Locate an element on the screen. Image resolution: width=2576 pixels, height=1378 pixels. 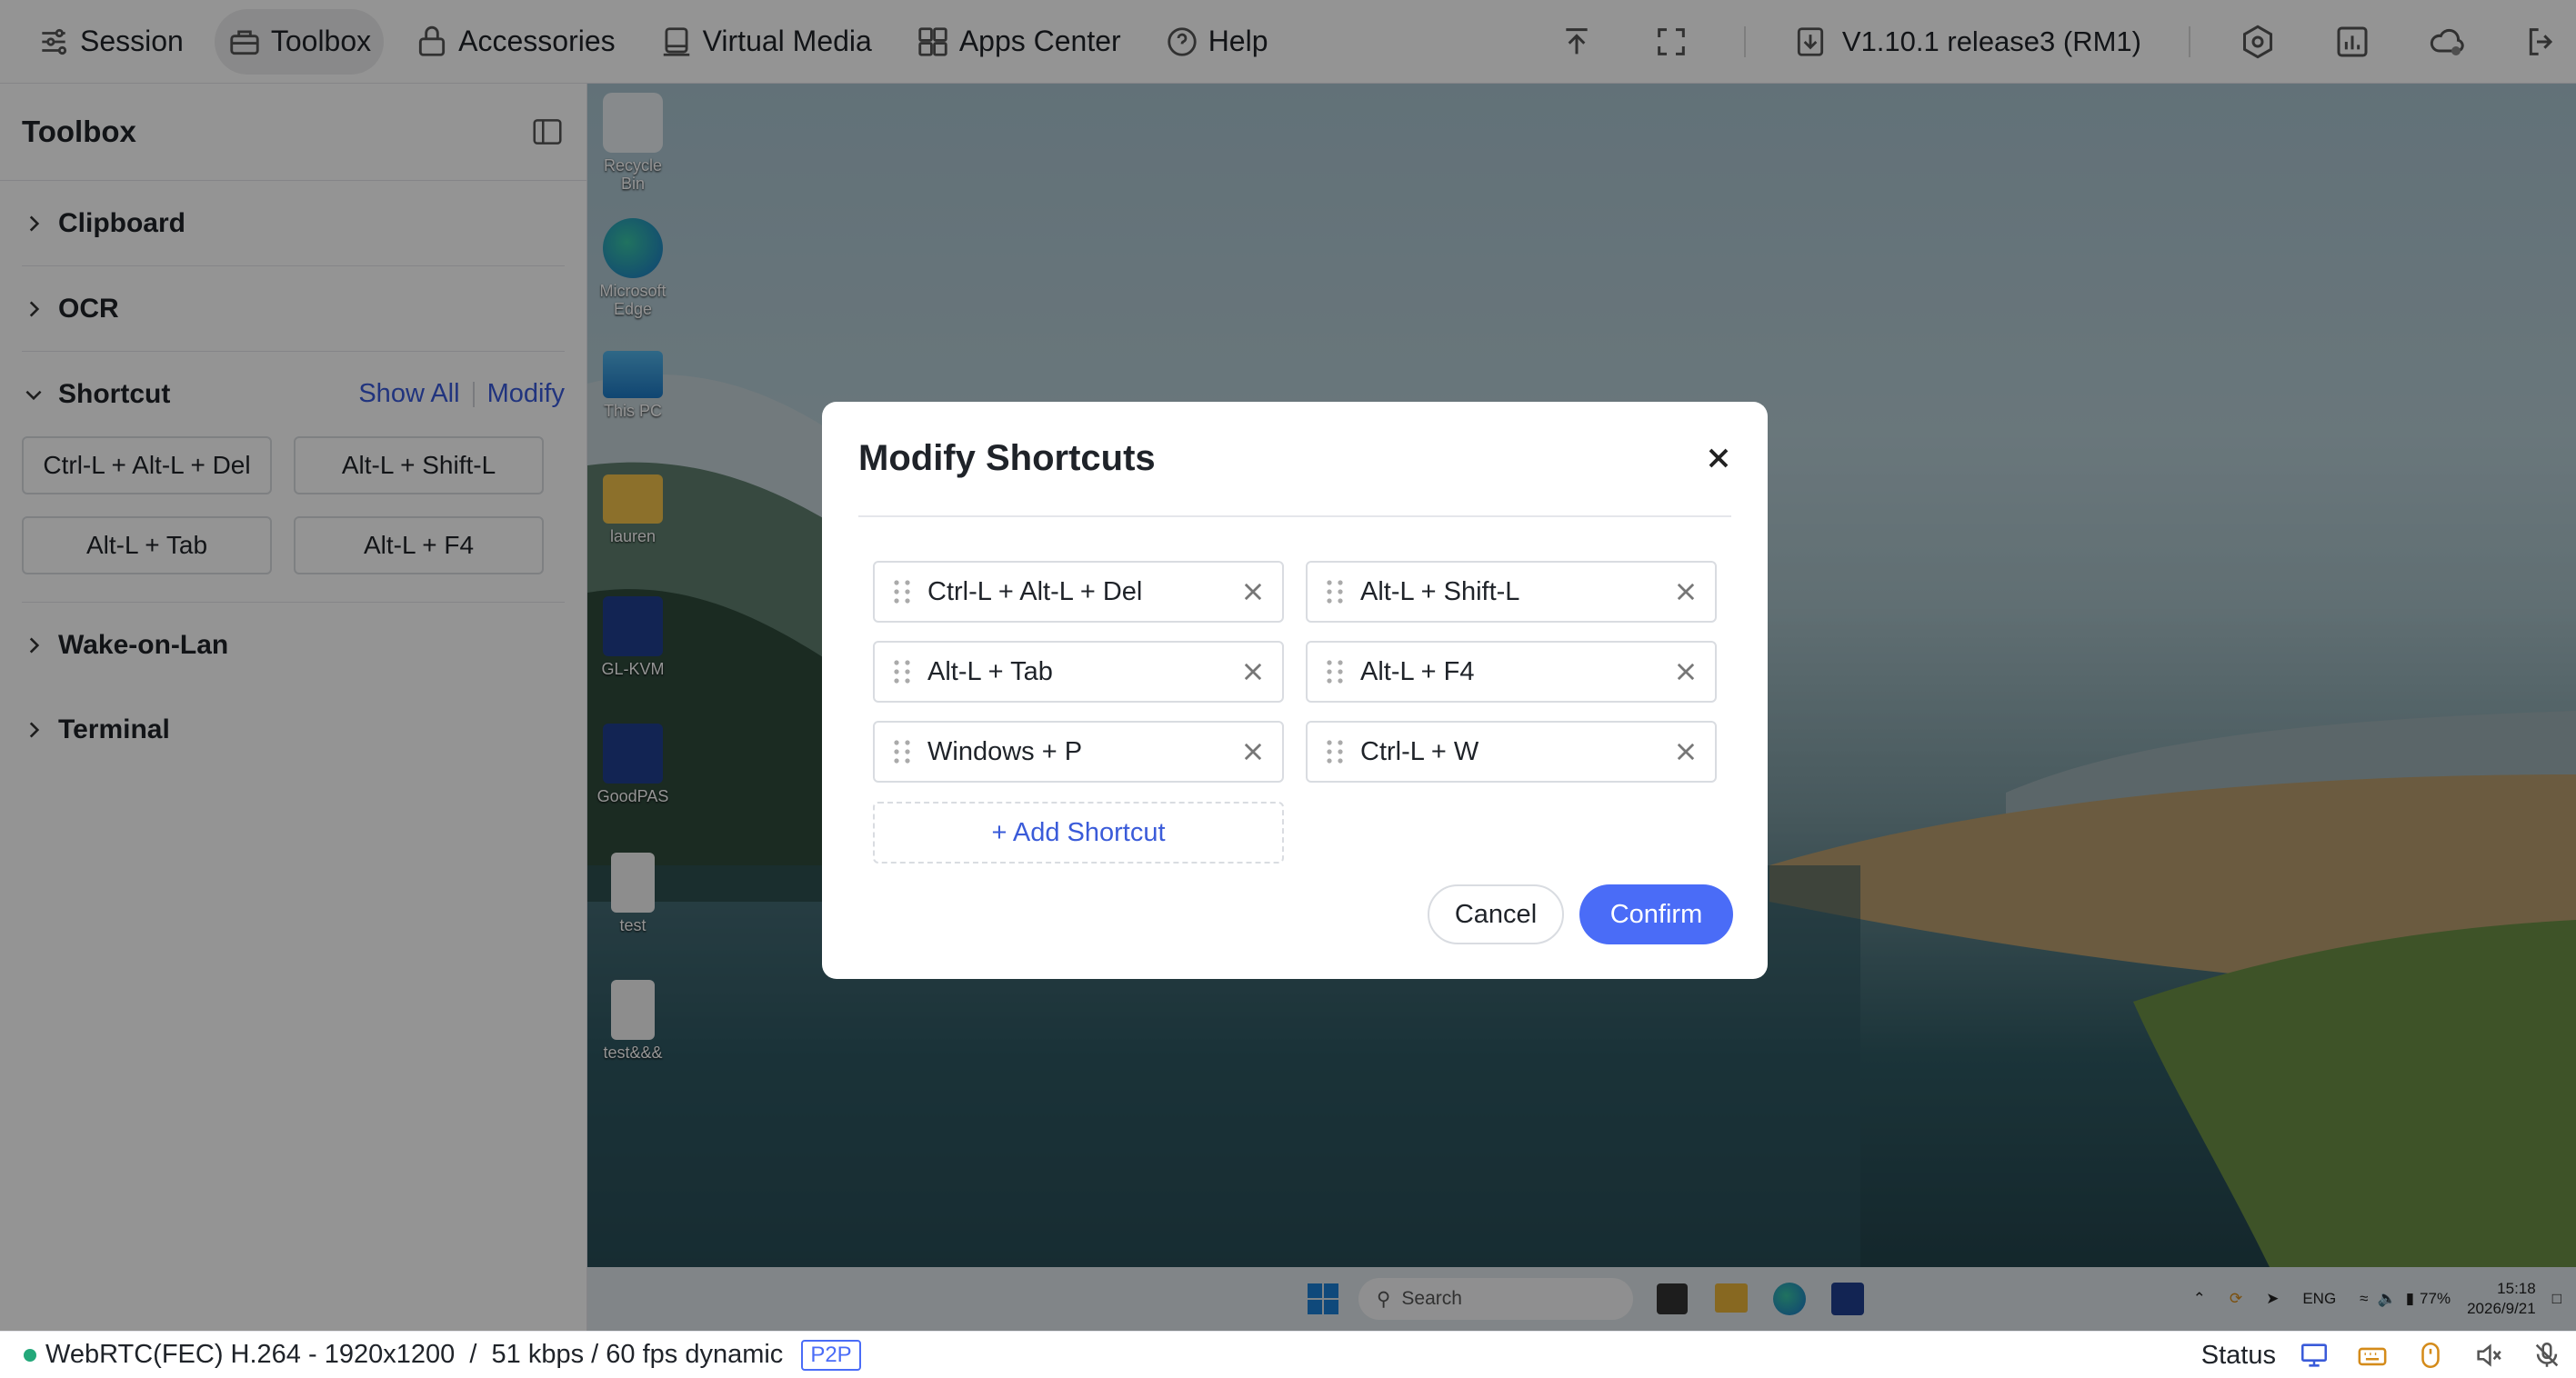
status-label: Status is located at coordinates (2238, 1356).